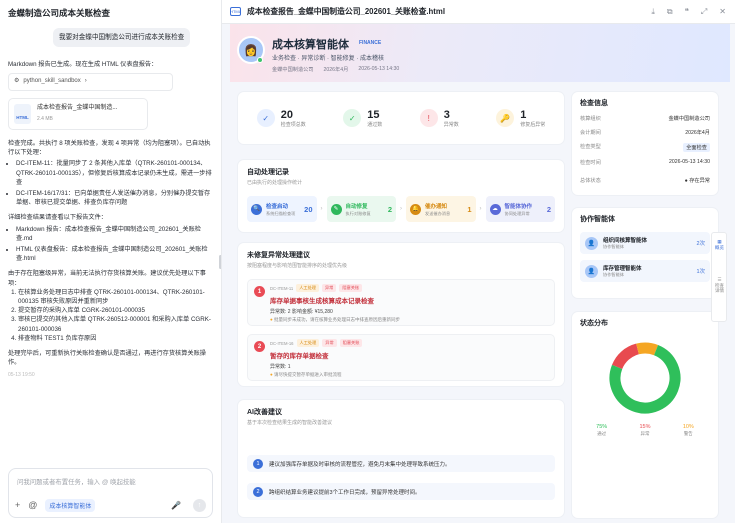 The image size is (735, 523). I want to click on tab-overview: ▦ 概览, so click(719, 244).